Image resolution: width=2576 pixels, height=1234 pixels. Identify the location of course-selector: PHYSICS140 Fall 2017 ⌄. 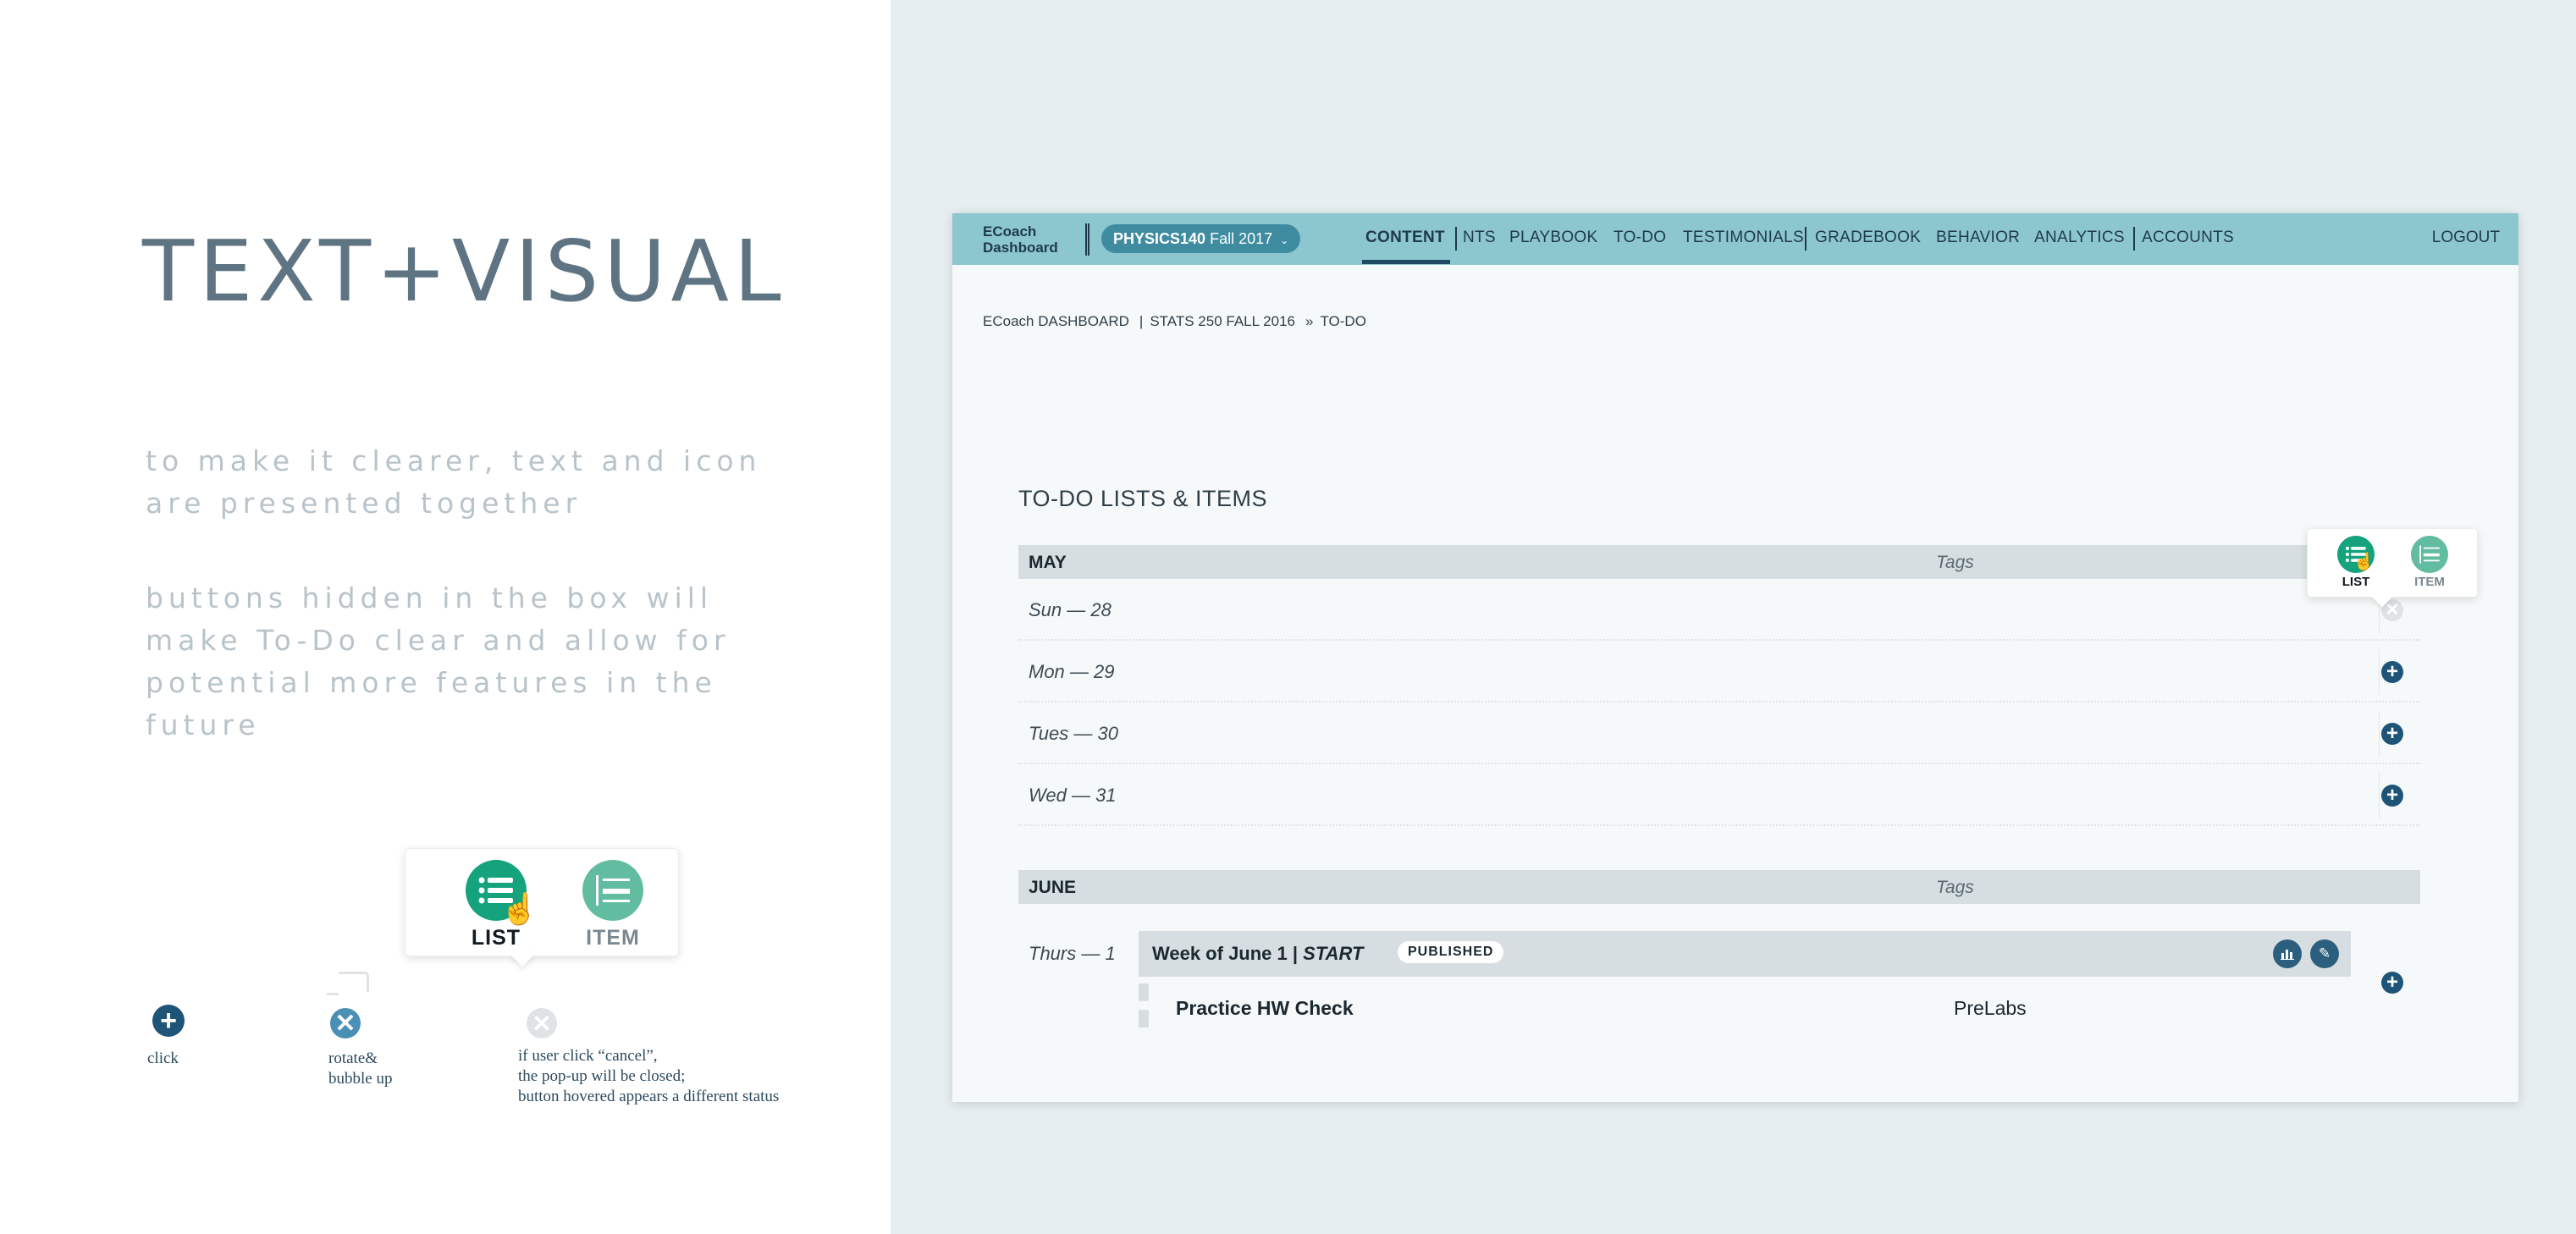
(1201, 238).